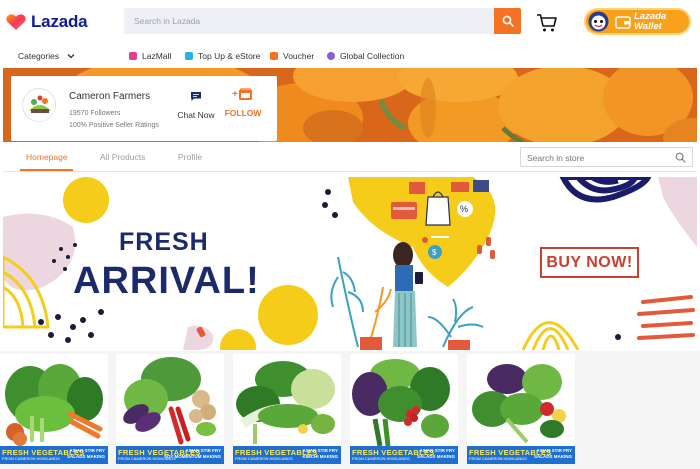  What do you see at coordinates (133, 56) in the screenshot?
I see `lazmall-icon` at bounding box center [133, 56].